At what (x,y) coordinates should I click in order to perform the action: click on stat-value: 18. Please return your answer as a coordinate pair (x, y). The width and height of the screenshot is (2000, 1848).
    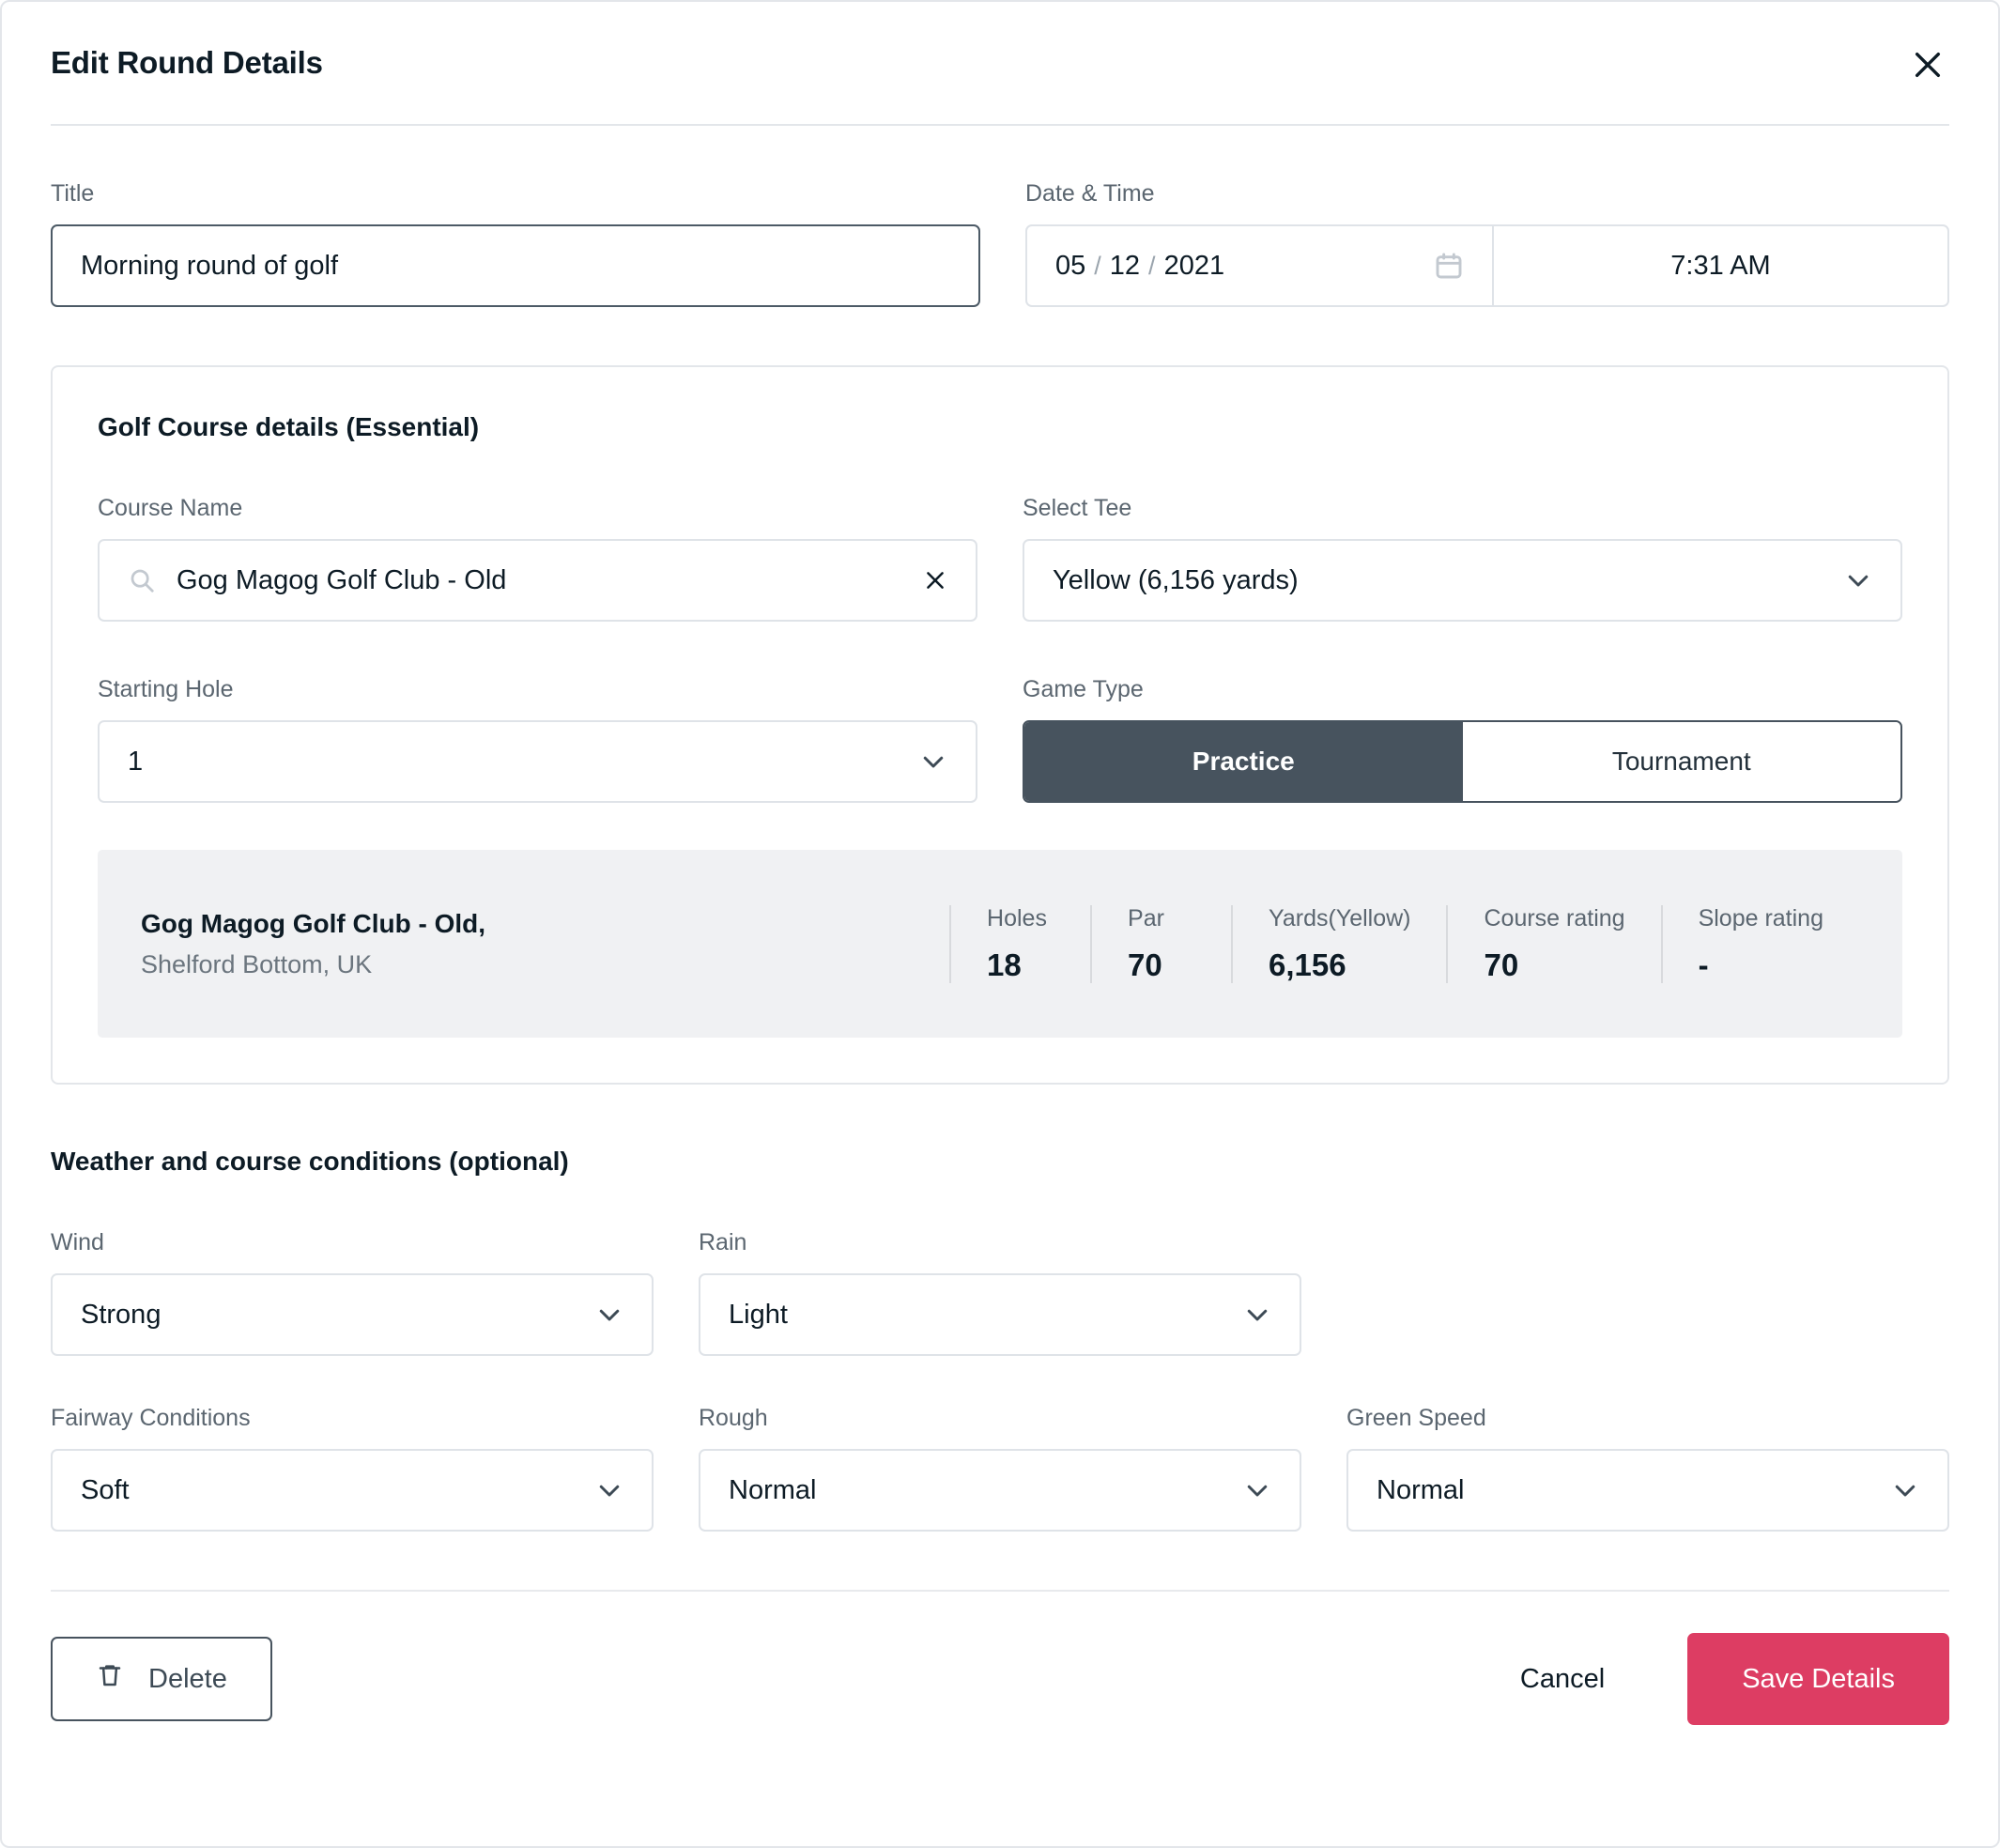
    Looking at the image, I should click on (1004, 964).